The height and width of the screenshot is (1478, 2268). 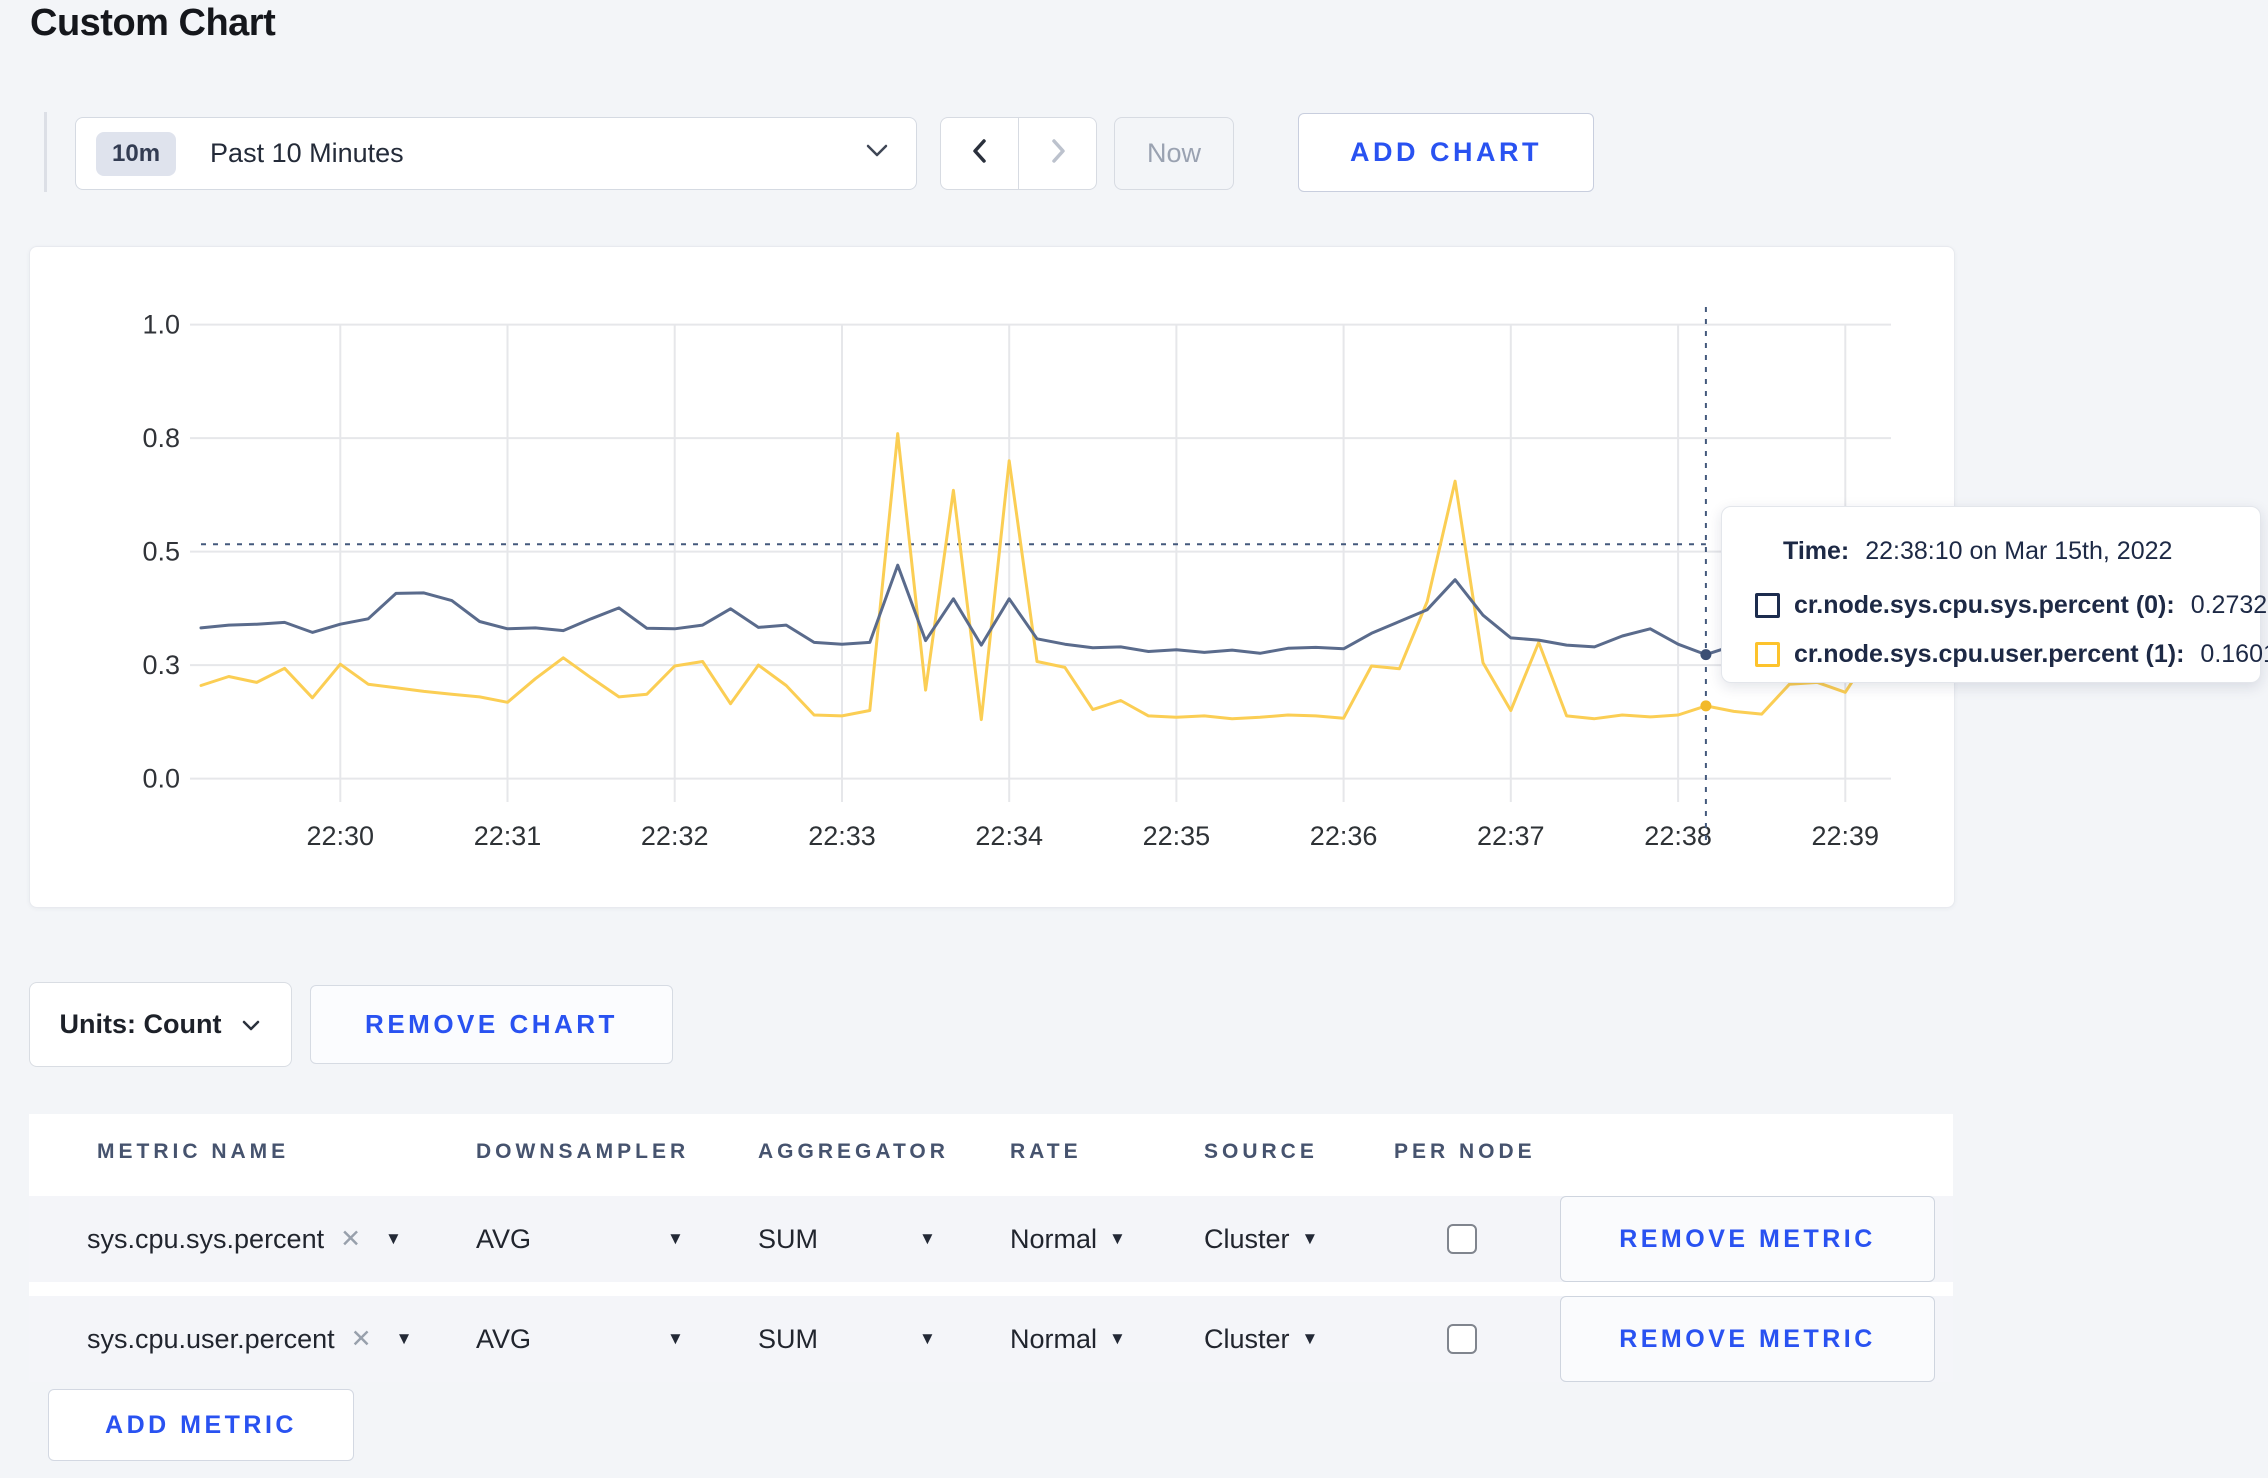 I want to click on svg-text: 0.3, so click(x=161, y=665).